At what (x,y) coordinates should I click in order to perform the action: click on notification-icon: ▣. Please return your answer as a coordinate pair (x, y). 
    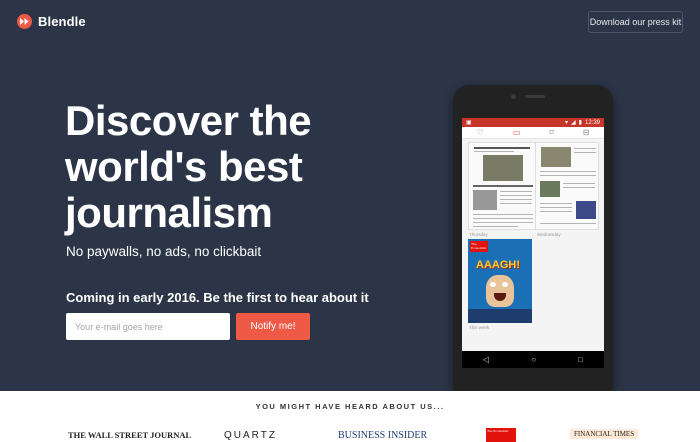
    Looking at the image, I should click on (469, 123).